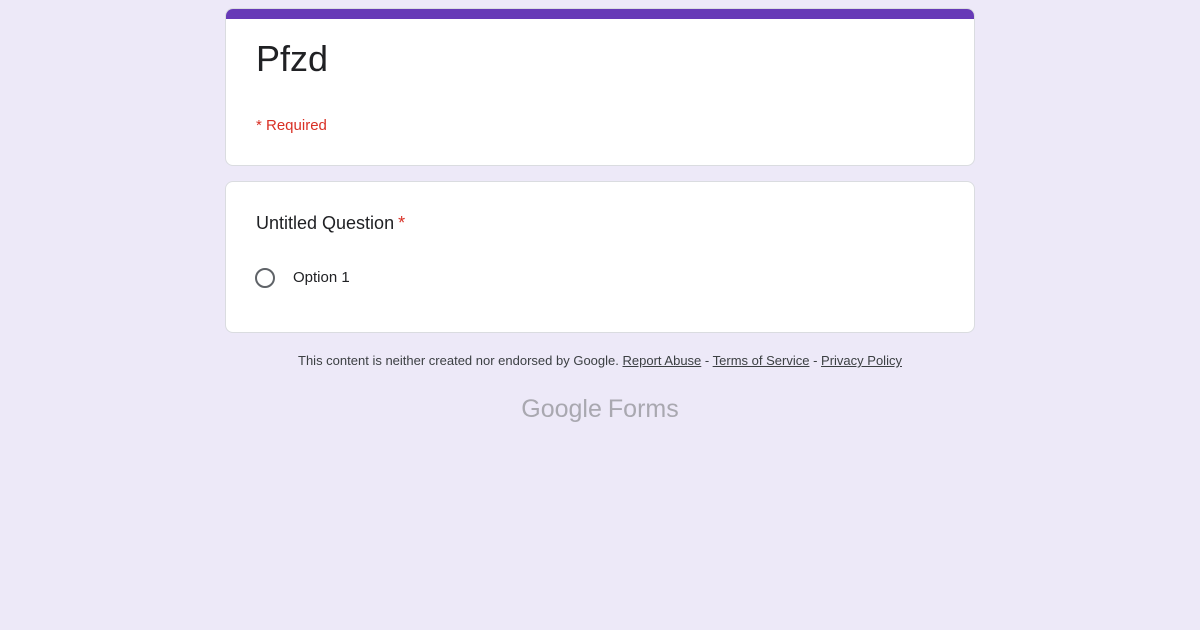  I want to click on radio-button-icon, so click(265, 278).